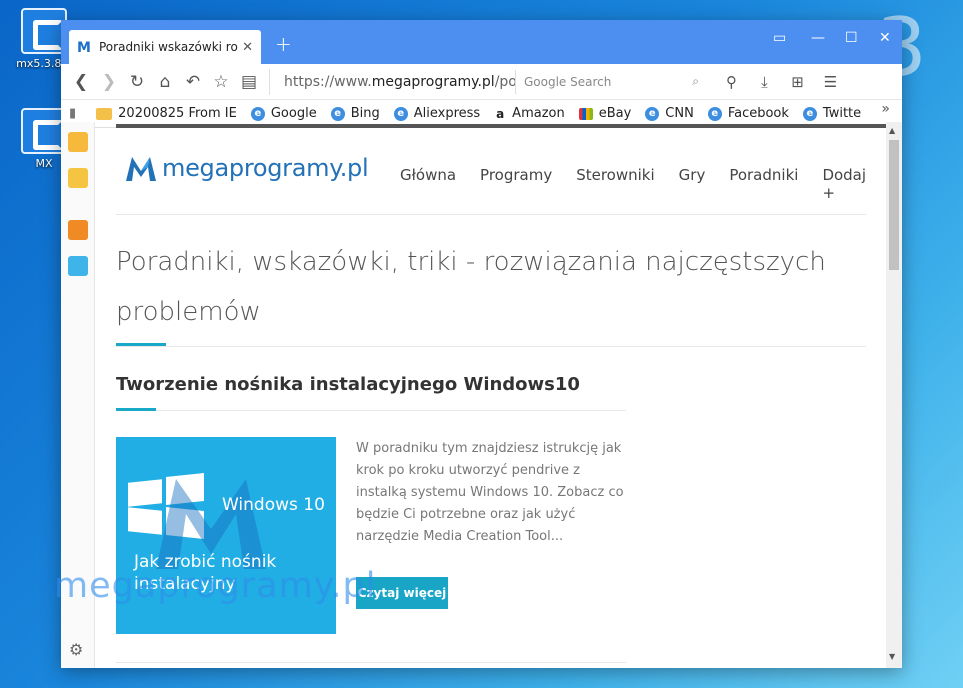  I want to click on address-bar: https://www.megaprogramy.pl/po, so click(392, 81).